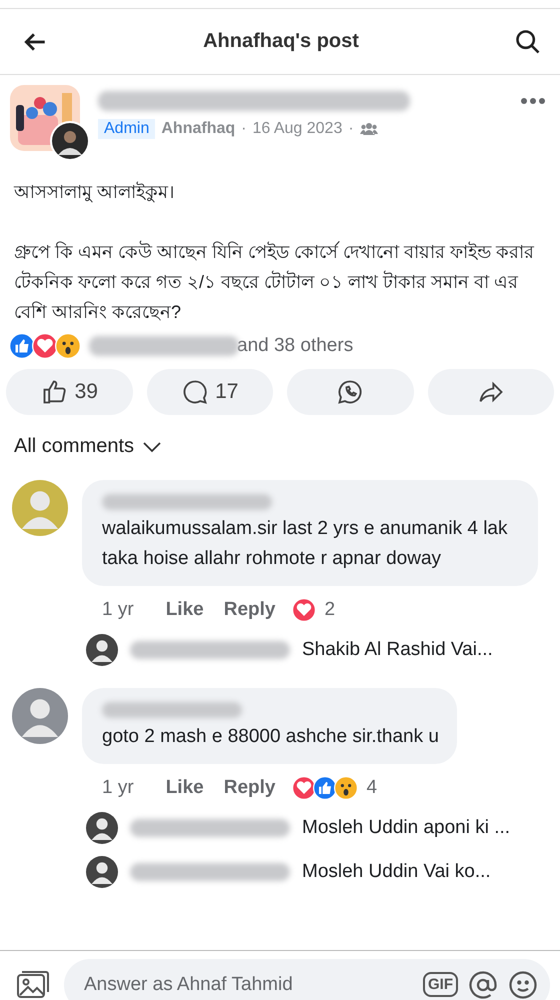 The height and width of the screenshot is (1000, 560). What do you see at coordinates (528, 42) in the screenshot?
I see `search-button` at bounding box center [528, 42].